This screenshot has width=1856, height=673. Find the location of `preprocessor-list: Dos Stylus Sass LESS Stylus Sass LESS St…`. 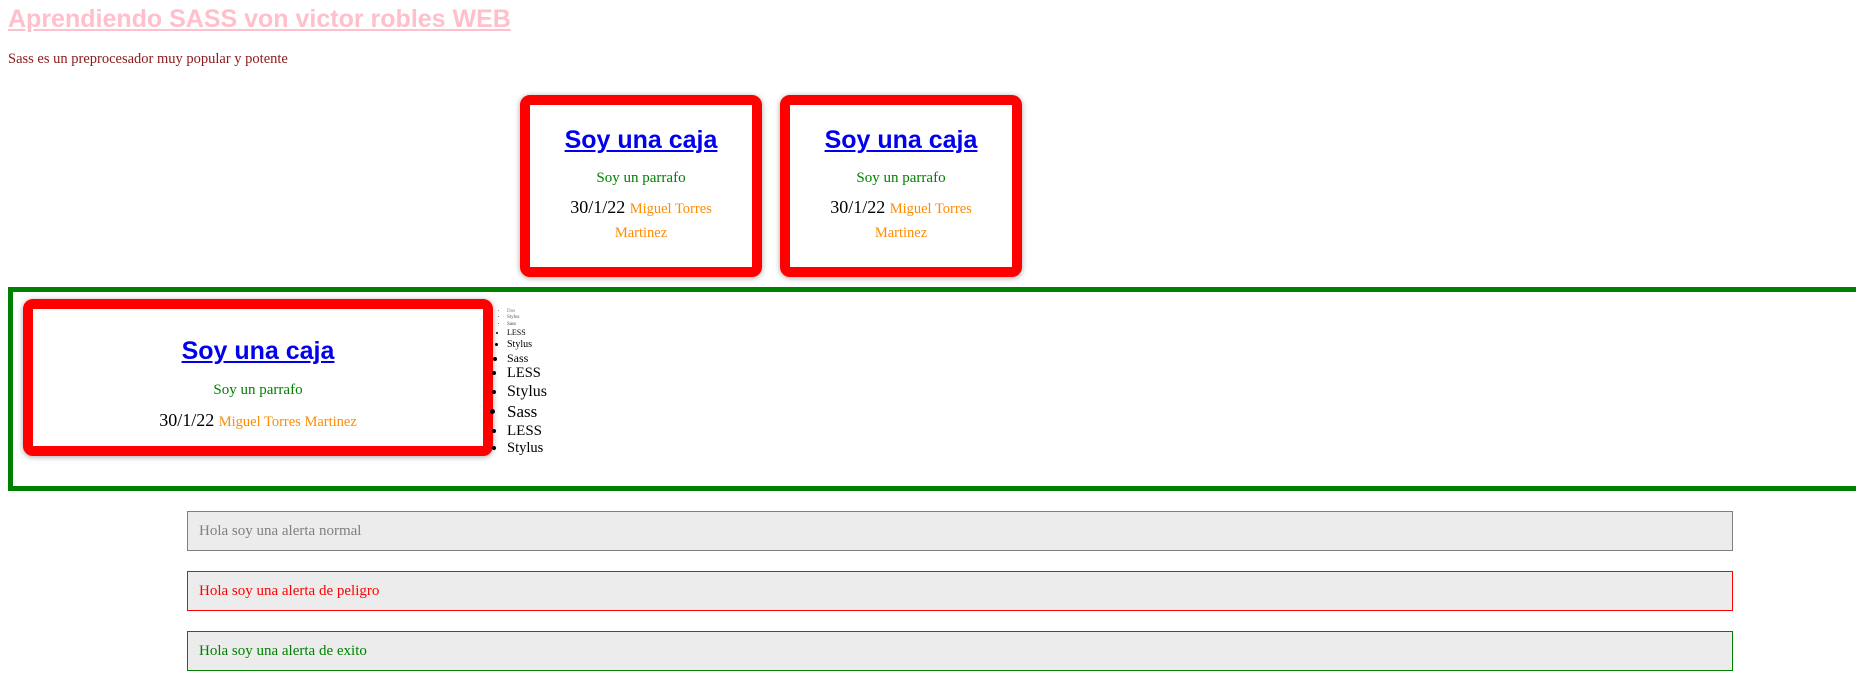

preprocessor-list: Dos Stylus Sass LESS Stylus Sass LESS St… is located at coordinates (522, 383).